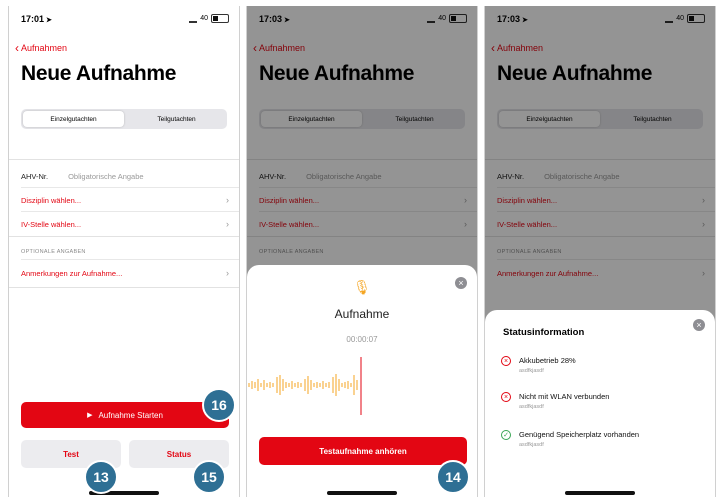 This screenshot has height=497, width=718. What do you see at coordinates (36, 19) in the screenshot?
I see `status-time: 17:01 ➤` at bounding box center [36, 19].